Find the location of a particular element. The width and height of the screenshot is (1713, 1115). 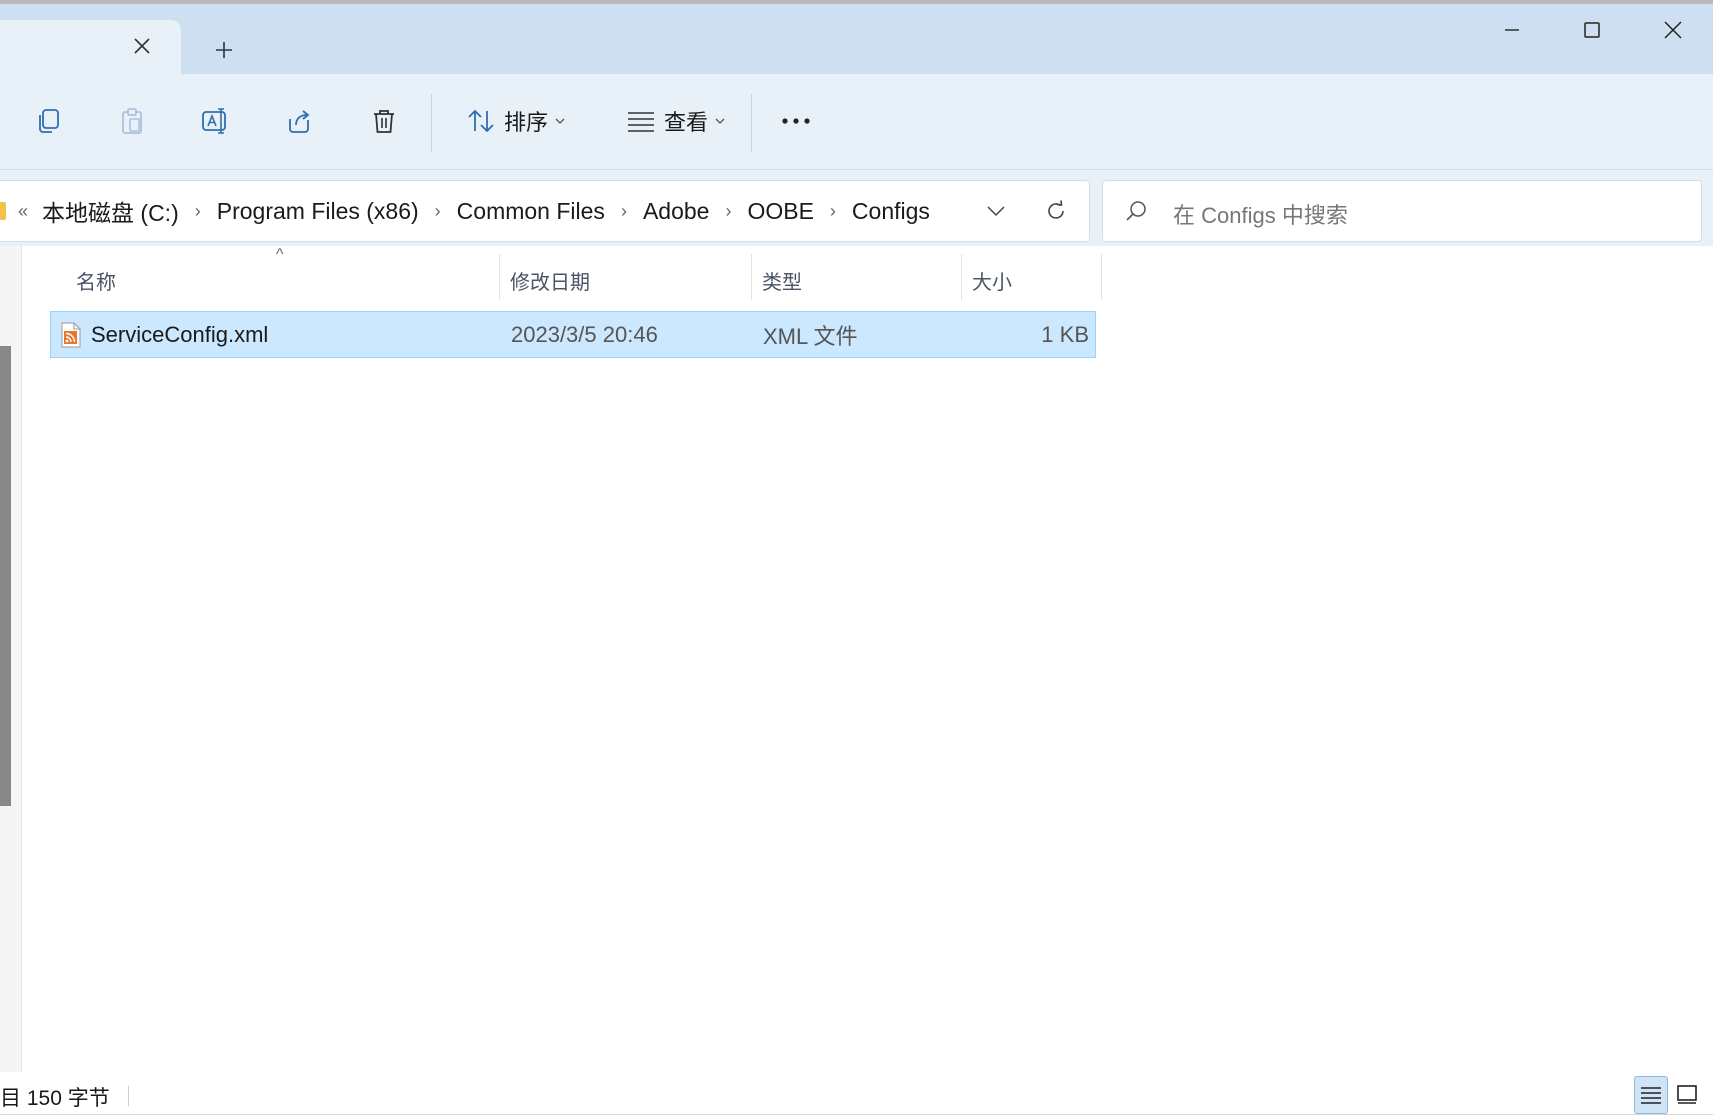

rename-icon is located at coordinates (214, 121).